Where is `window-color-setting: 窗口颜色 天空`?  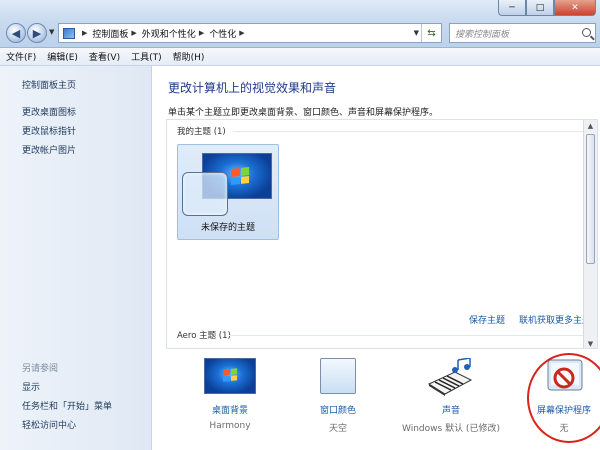
window-color-setting: 窗口颜色 天空 is located at coordinates (338, 396).